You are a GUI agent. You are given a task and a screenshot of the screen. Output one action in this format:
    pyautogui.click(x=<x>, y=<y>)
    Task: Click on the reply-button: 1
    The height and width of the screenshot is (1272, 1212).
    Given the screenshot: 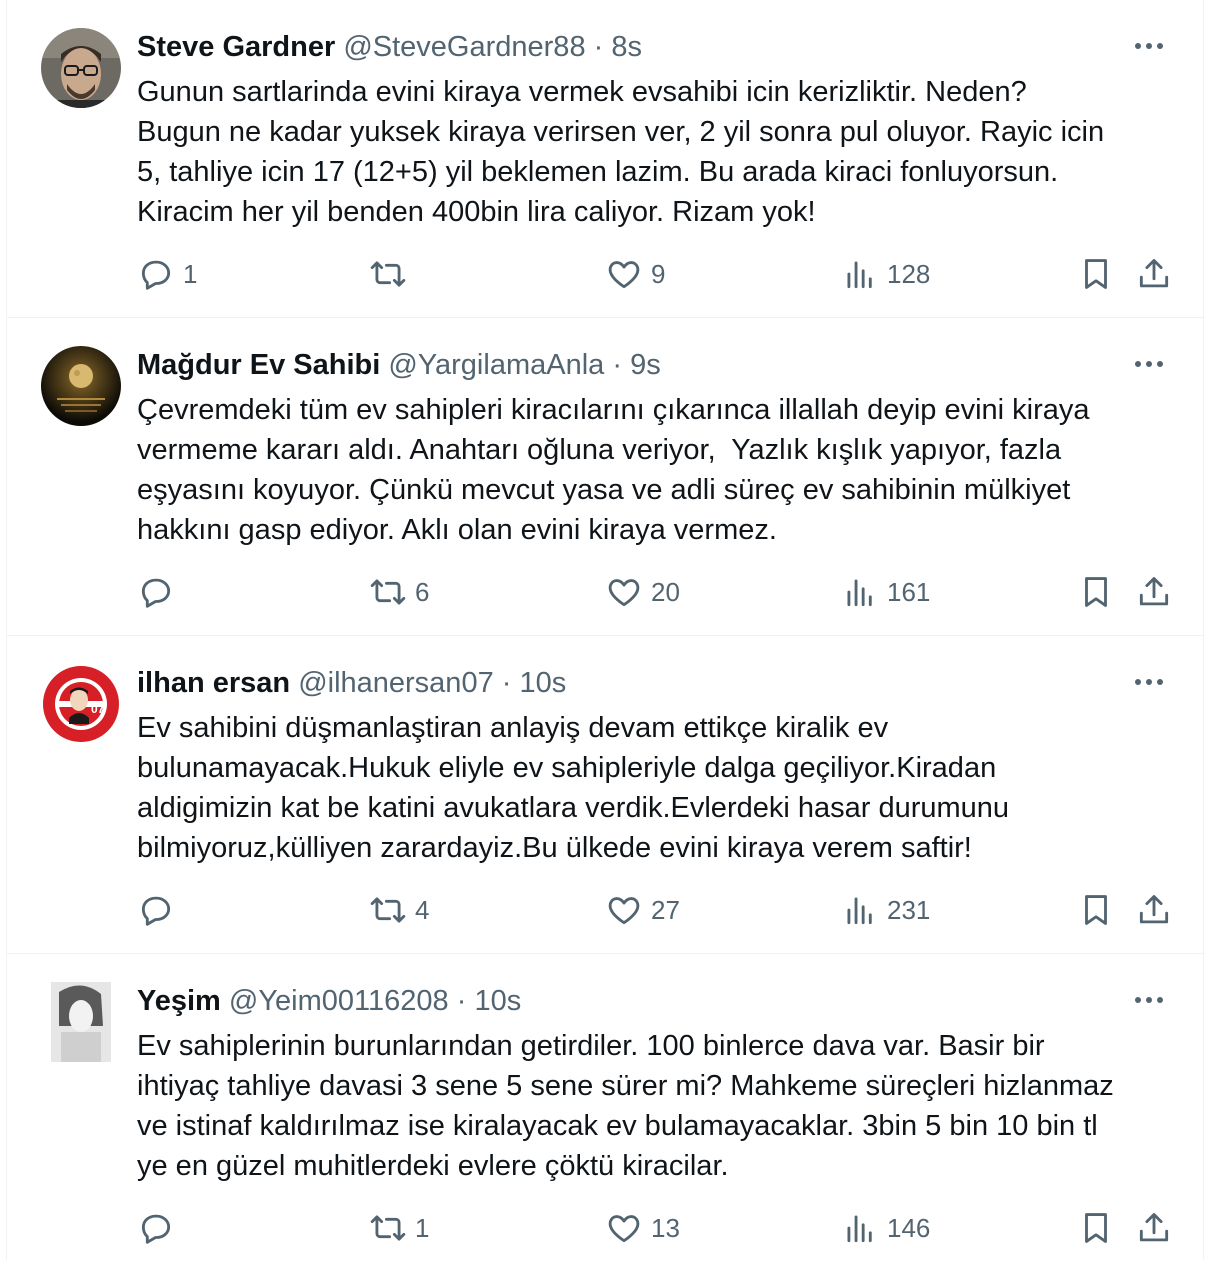 What is the action you would take?
    pyautogui.click(x=167, y=274)
    